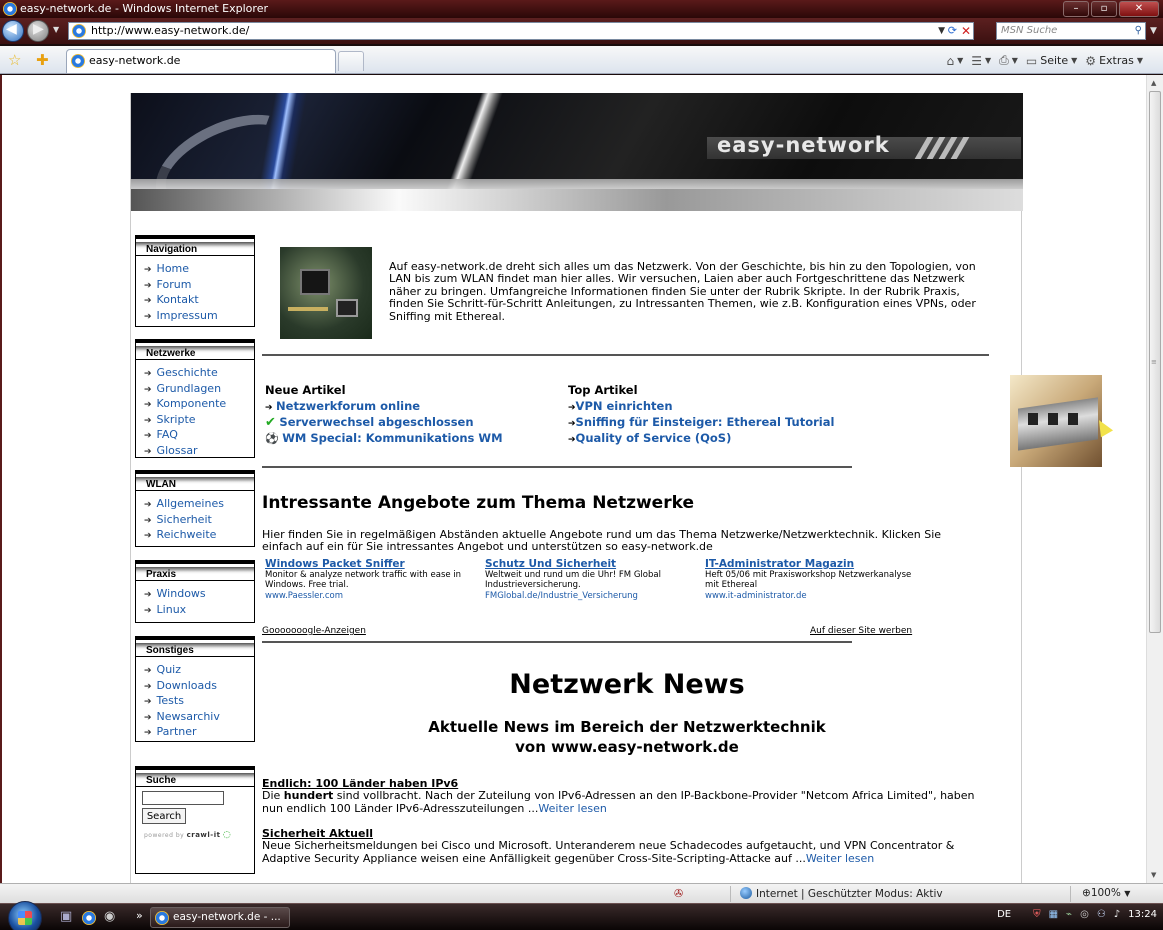  I want to click on show-desktop-icon: ▣, so click(66, 916).